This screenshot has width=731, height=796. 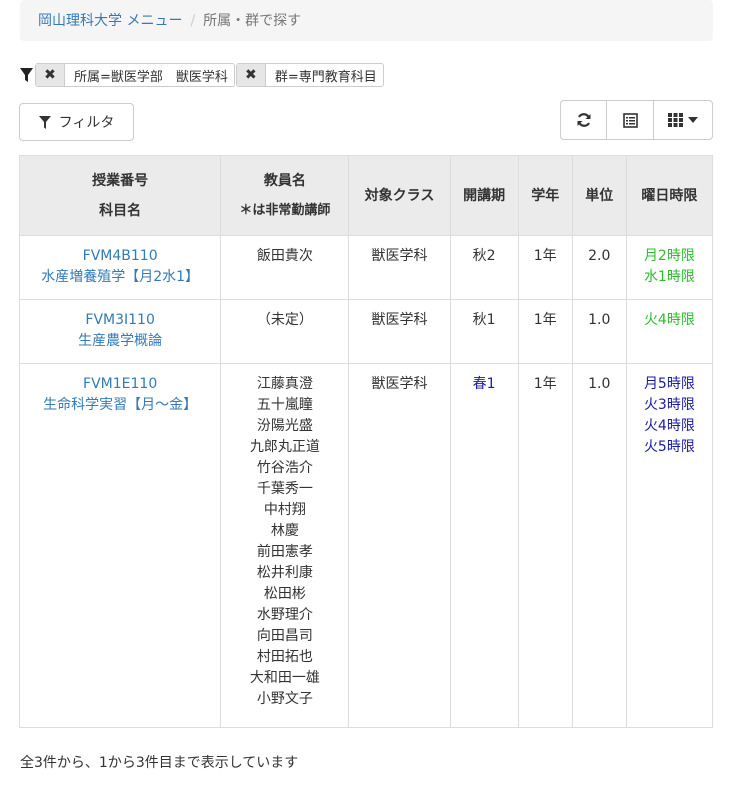 What do you see at coordinates (484, 545) in the screenshot?
I see `term-cell: 春1` at bounding box center [484, 545].